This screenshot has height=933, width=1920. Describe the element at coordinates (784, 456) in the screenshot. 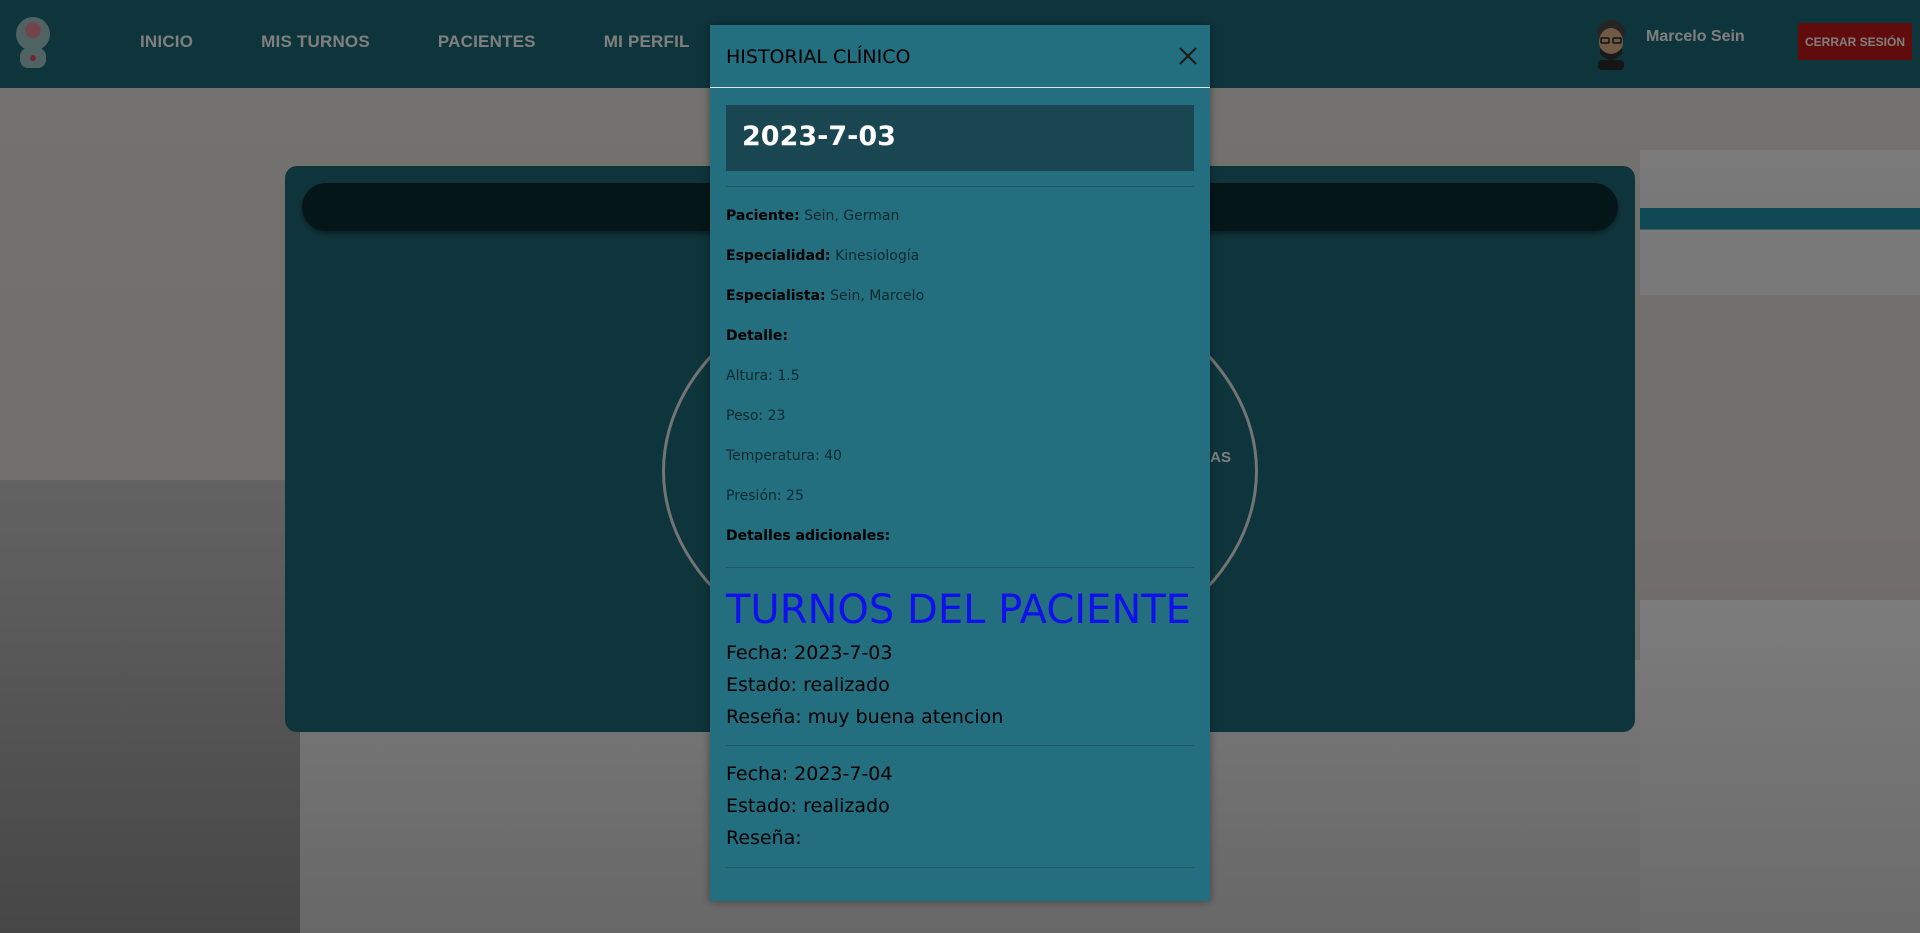

I see `detalle-temperatura: Temperatura: 40` at that location.